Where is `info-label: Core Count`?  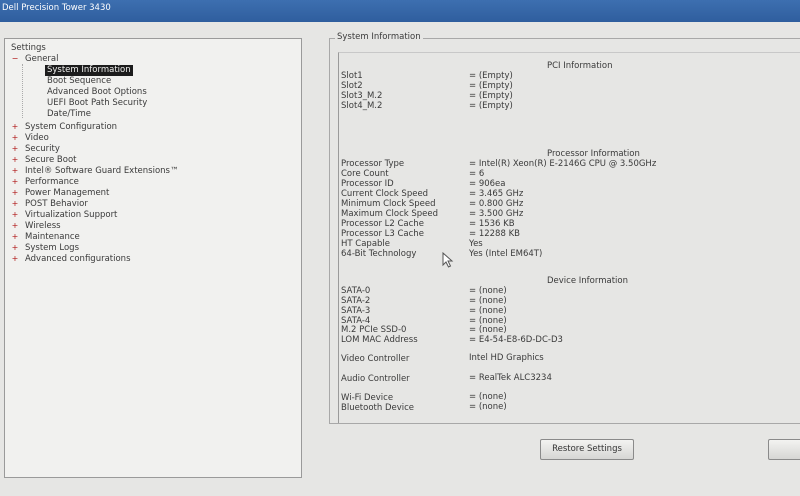
info-label: Core Count is located at coordinates (365, 174).